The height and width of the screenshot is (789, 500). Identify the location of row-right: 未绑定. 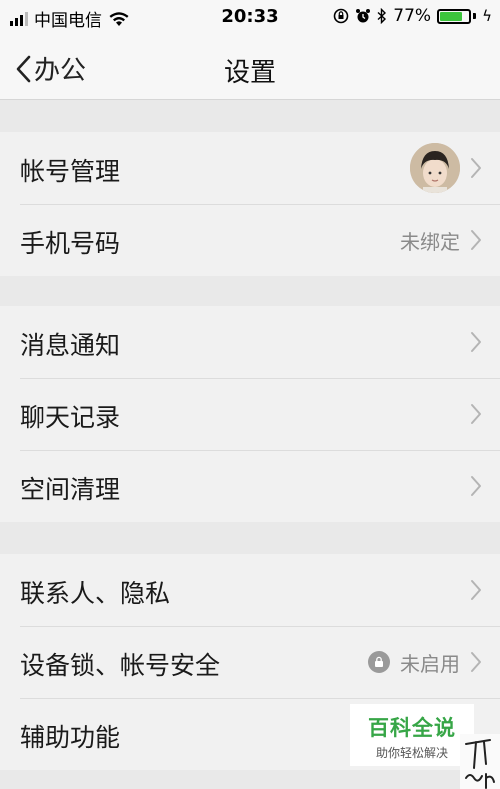
(441, 240).